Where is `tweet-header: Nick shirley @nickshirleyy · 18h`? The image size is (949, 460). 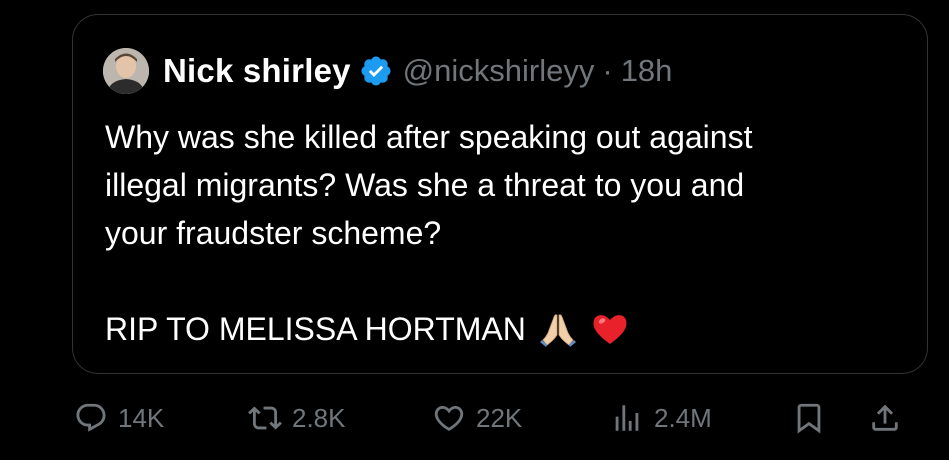 tweet-header: Nick shirley @nickshirleyy · 18h is located at coordinates (387, 71).